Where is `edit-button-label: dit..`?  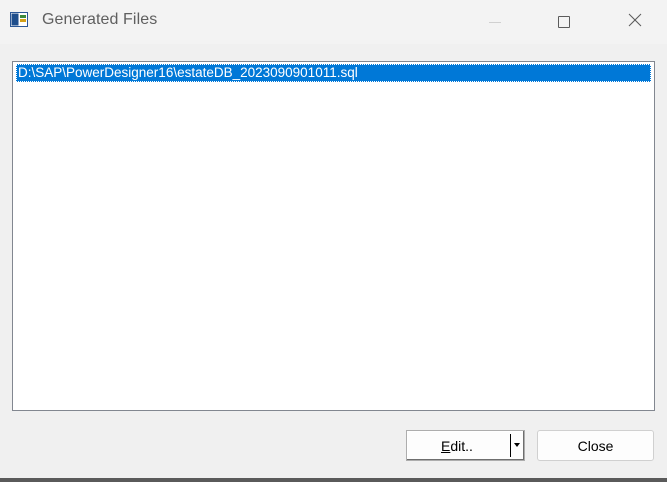 edit-button-label: dit.. is located at coordinates (461, 445).